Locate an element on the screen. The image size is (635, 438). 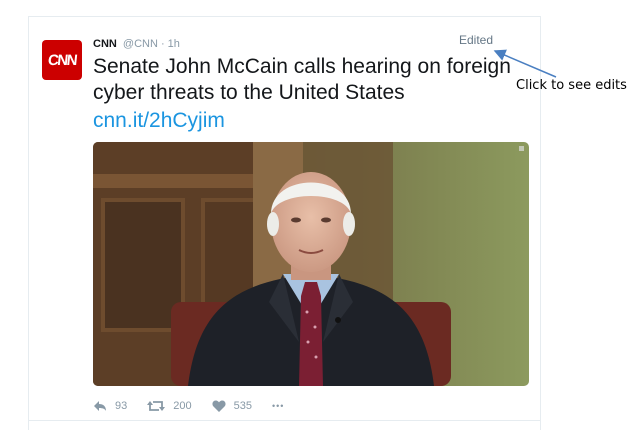
cnn-logo-text: CNN is located at coordinates (62, 60).